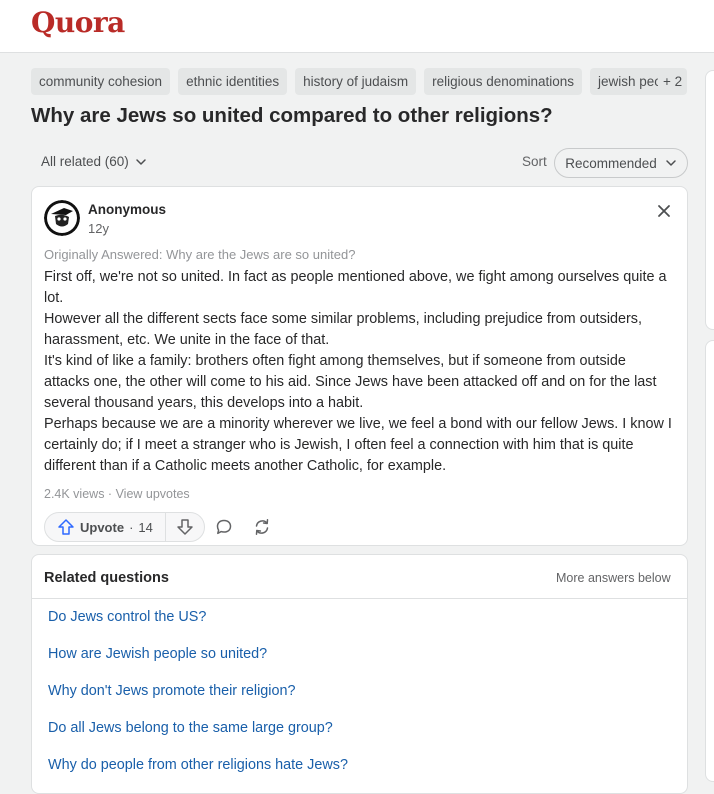 This screenshot has height=794, width=714. What do you see at coordinates (709, 200) in the screenshot?
I see `sidebar-card` at bounding box center [709, 200].